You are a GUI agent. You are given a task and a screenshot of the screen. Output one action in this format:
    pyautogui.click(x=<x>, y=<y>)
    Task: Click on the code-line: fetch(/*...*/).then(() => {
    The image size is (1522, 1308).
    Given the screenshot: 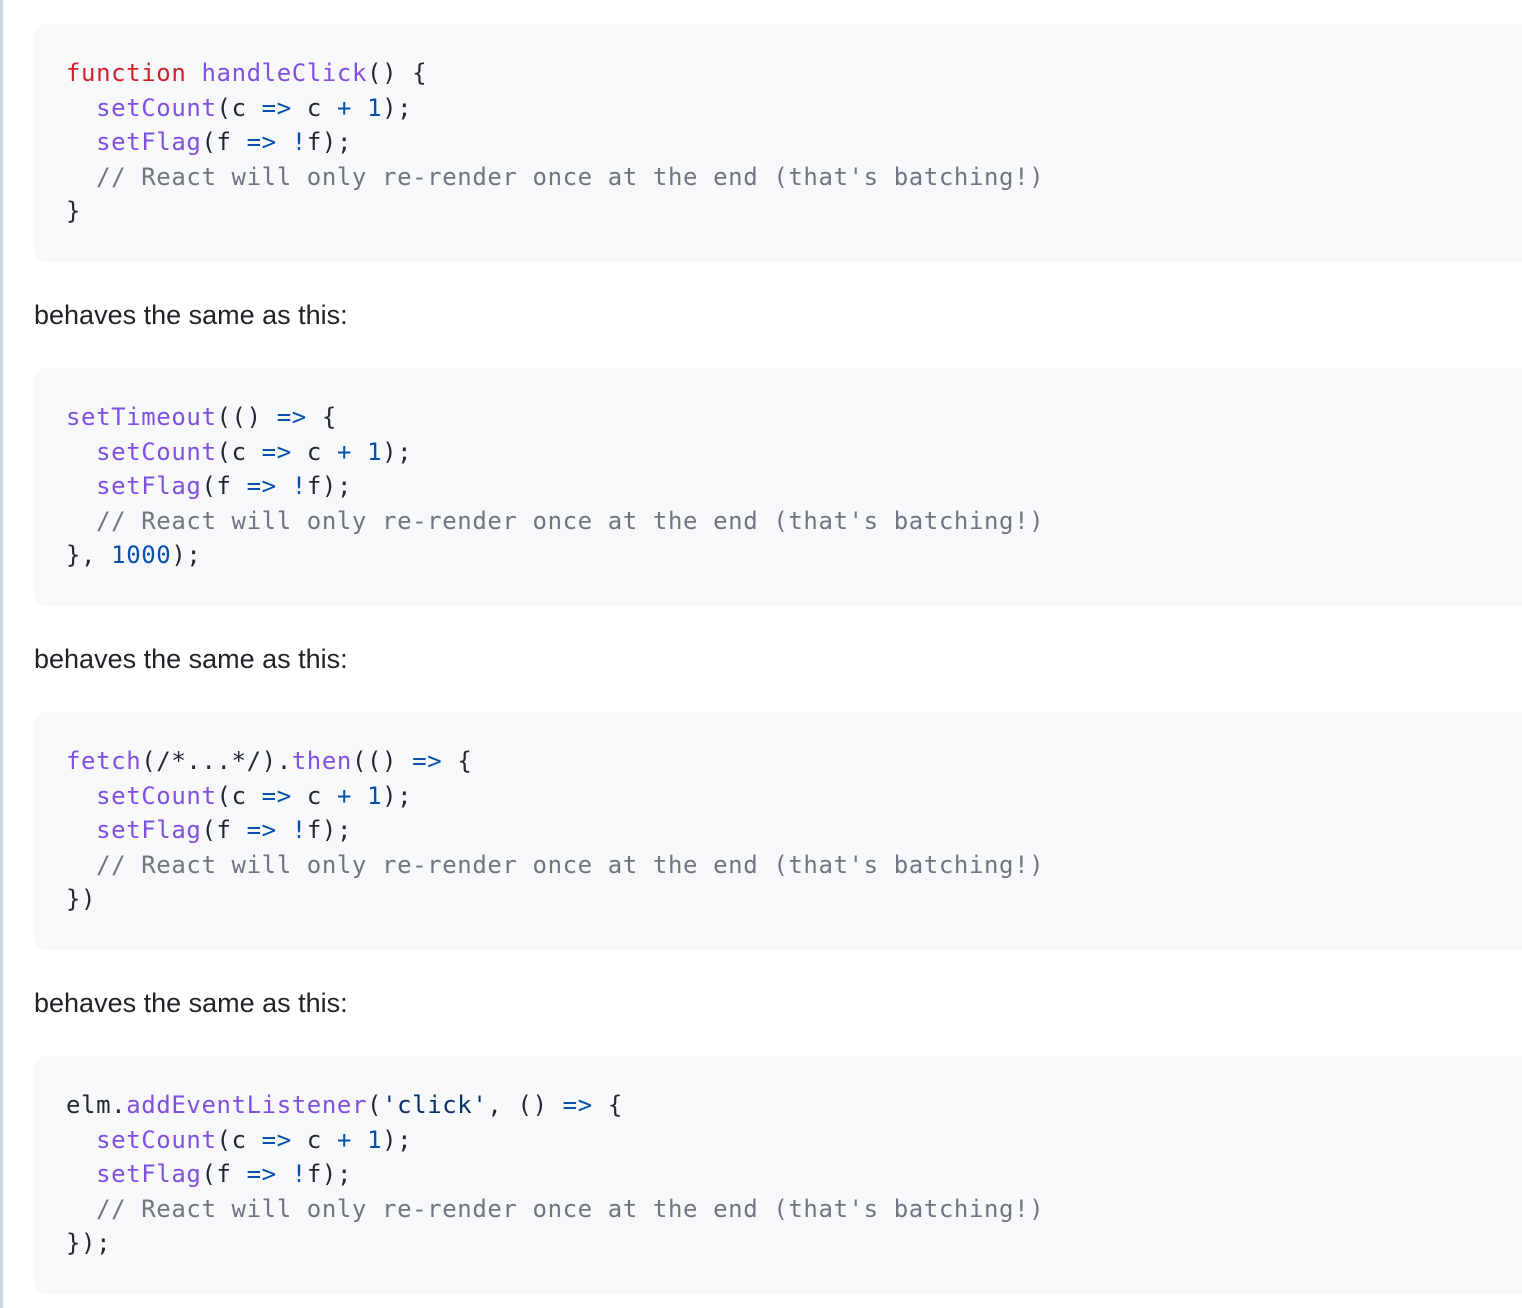 What is the action you would take?
    pyautogui.click(x=269, y=761)
    